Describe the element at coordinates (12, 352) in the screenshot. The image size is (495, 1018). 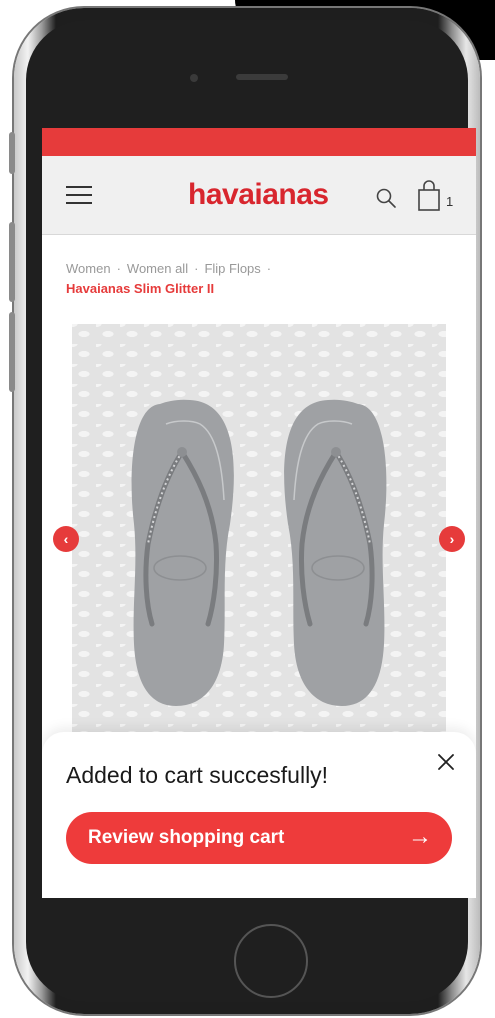
I see `volume-down-button` at that location.